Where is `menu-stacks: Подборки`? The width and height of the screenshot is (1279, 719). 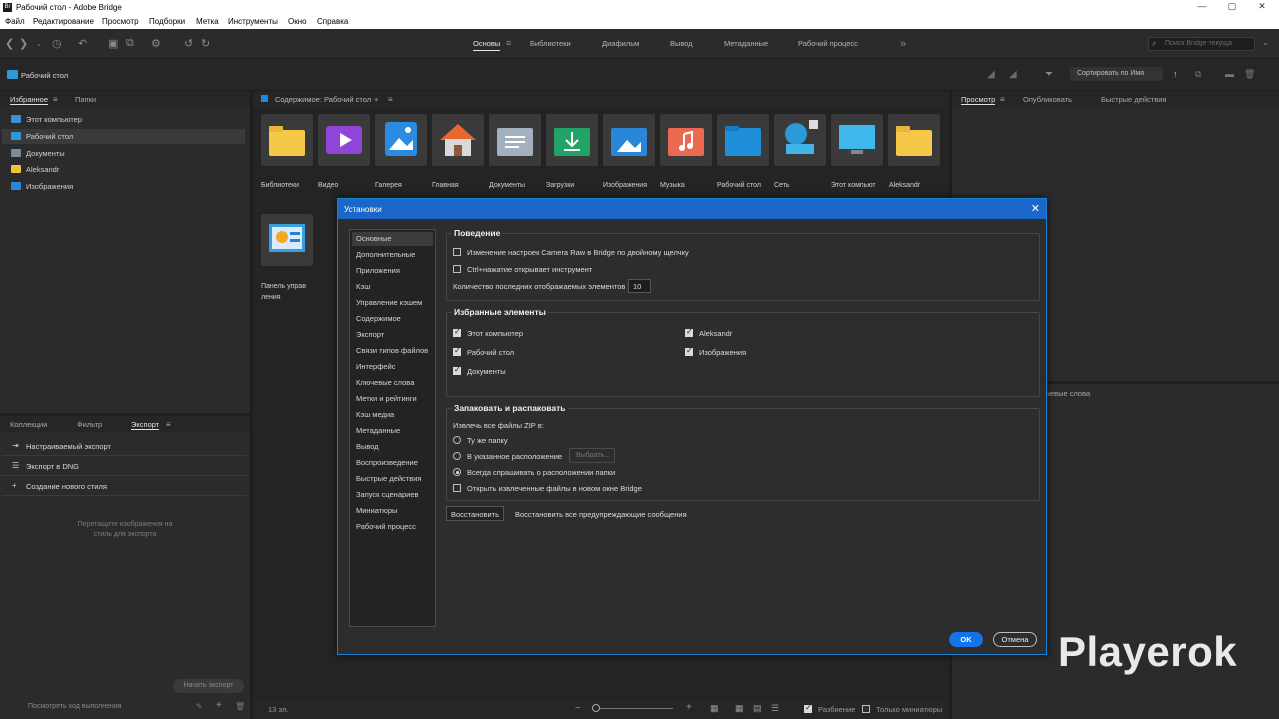 menu-stacks: Подборки is located at coordinates (167, 21).